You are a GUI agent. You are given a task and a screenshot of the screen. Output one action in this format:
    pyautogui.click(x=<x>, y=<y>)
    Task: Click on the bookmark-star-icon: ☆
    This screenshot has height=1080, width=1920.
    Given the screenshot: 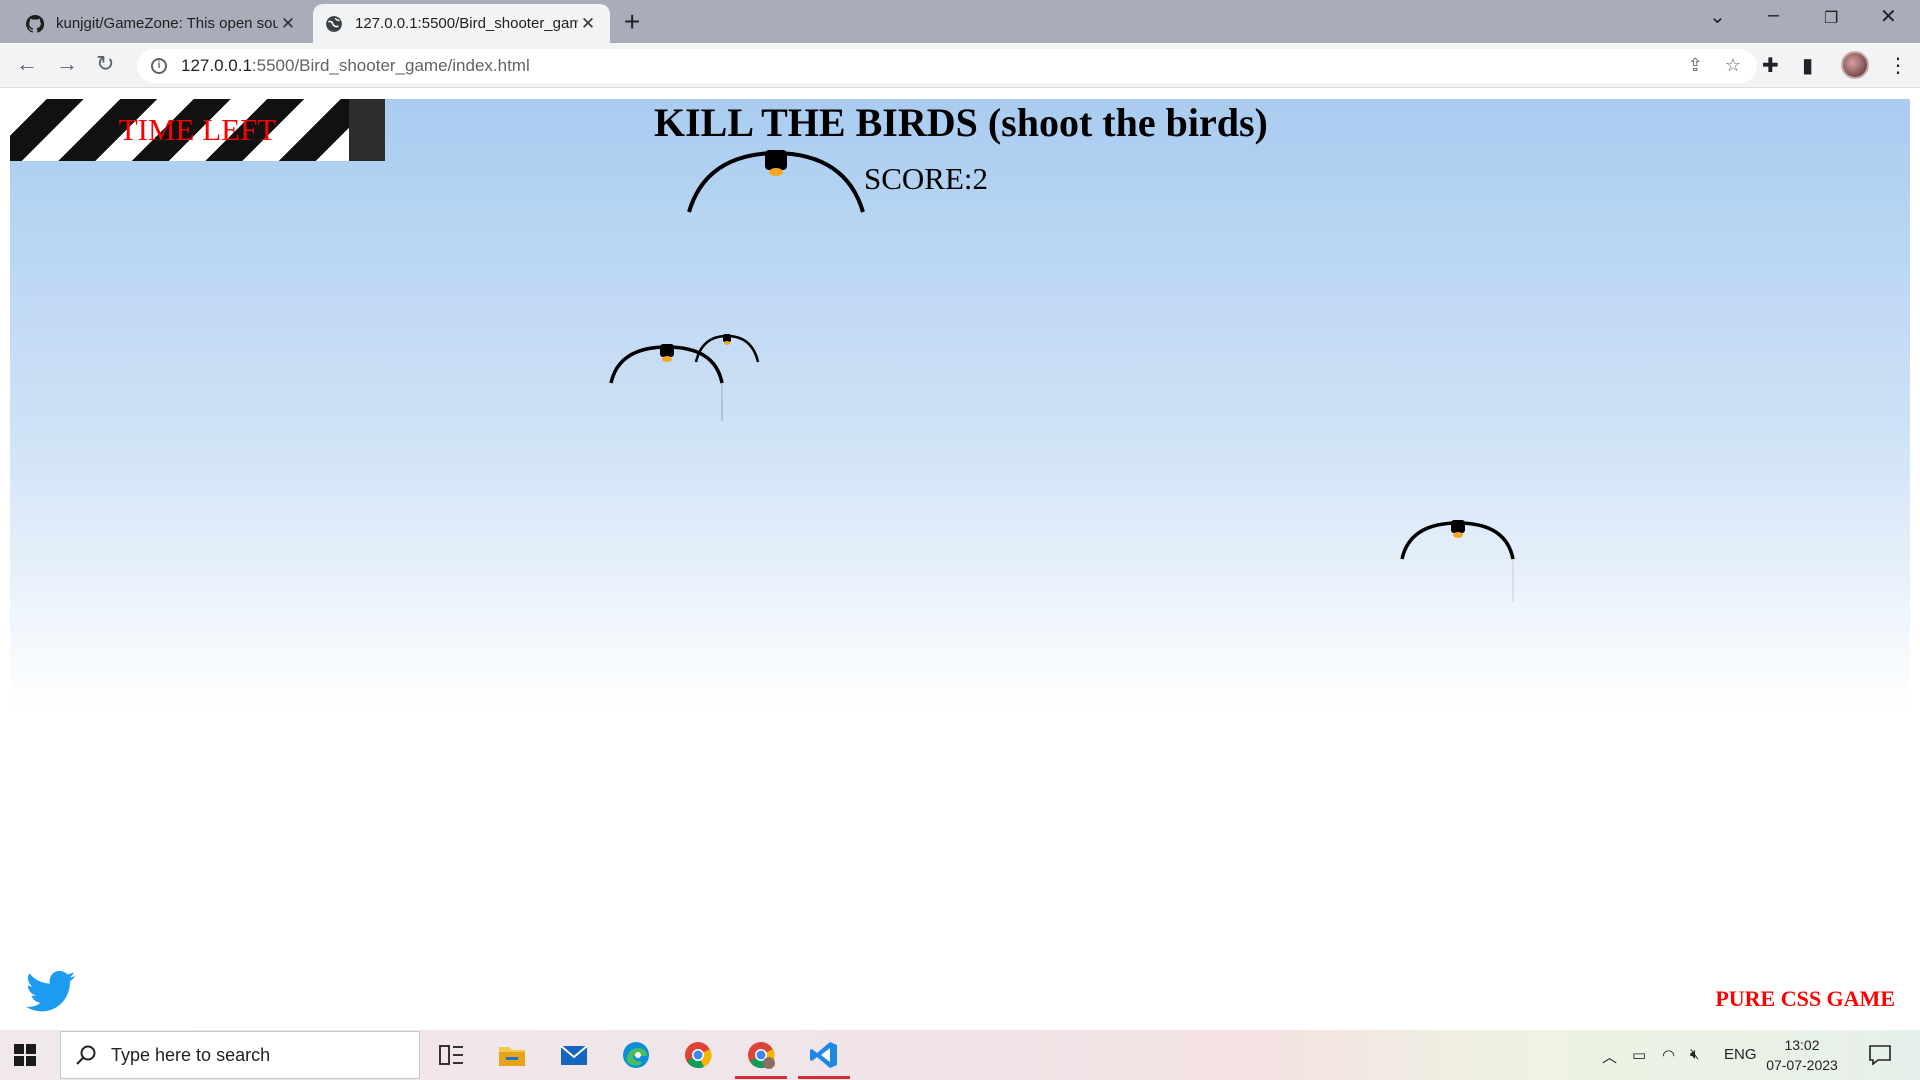 What is the action you would take?
    pyautogui.click(x=1733, y=65)
    